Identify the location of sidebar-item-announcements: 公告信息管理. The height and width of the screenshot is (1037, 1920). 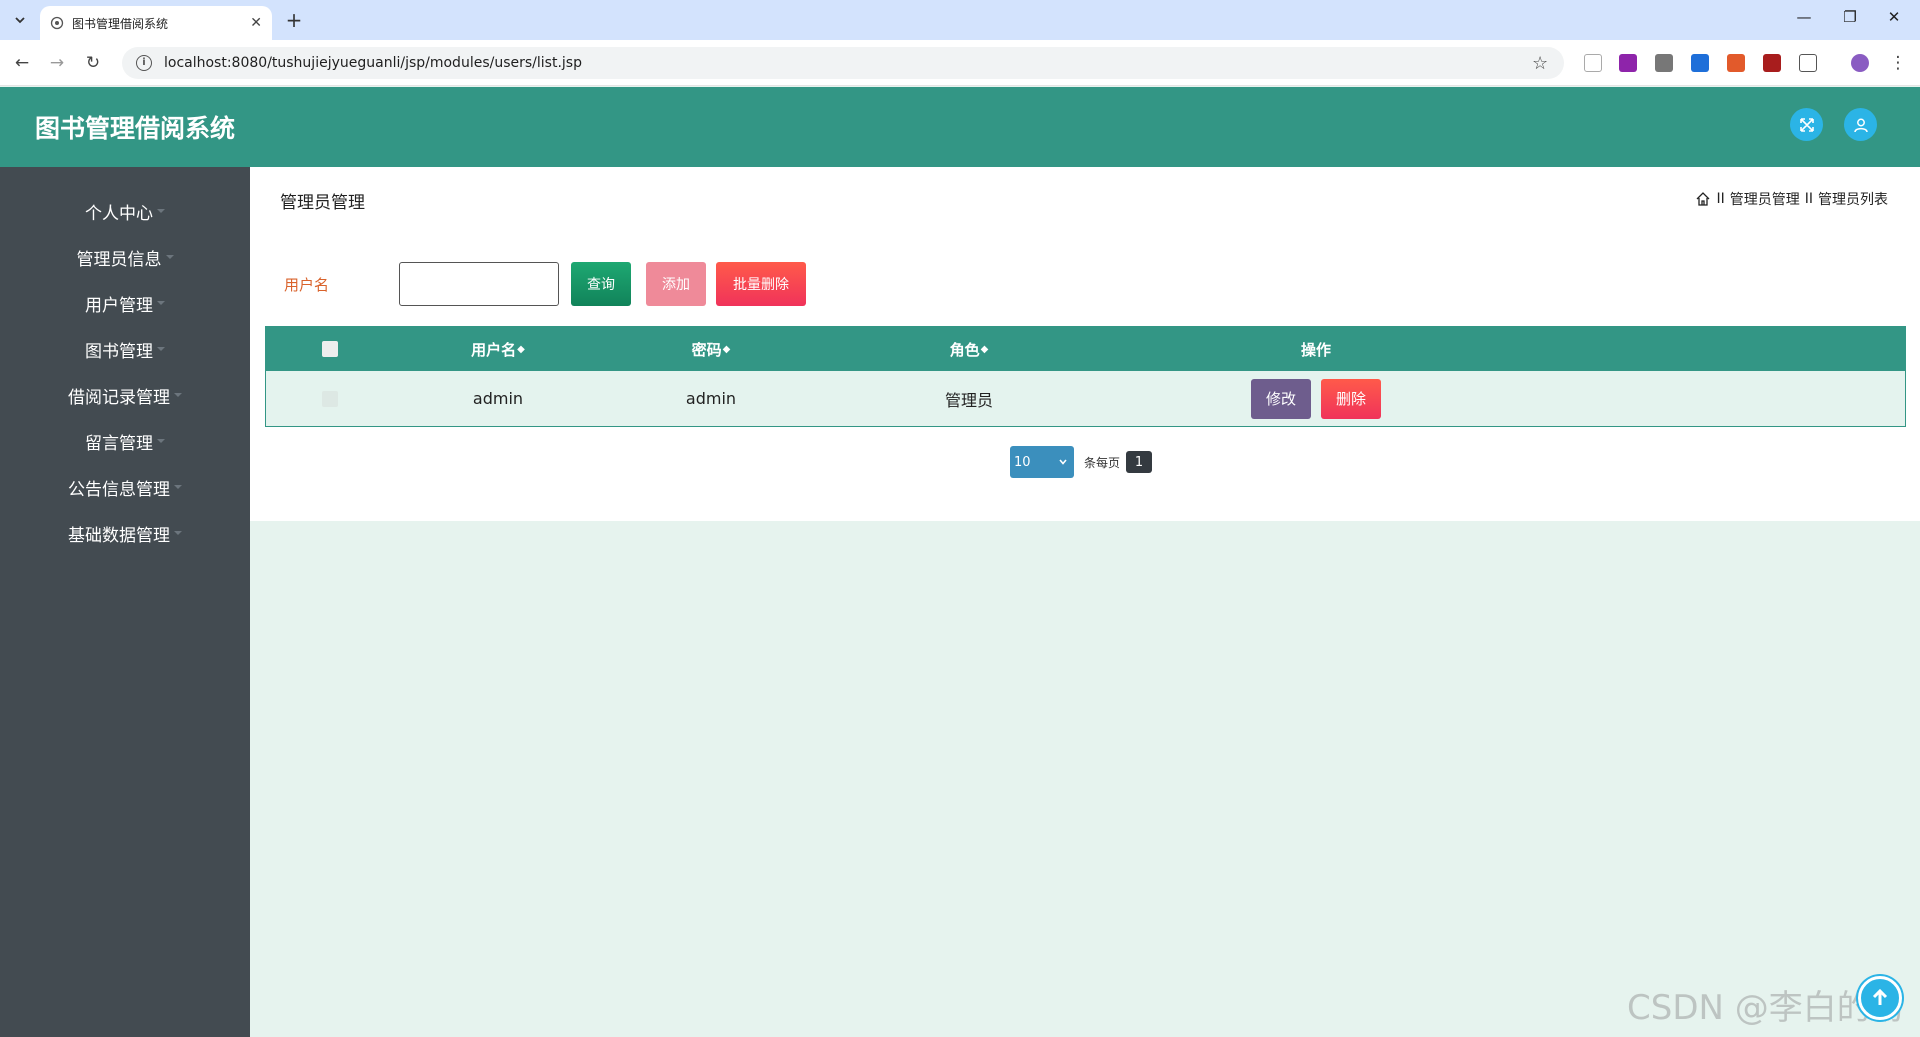
(125, 487).